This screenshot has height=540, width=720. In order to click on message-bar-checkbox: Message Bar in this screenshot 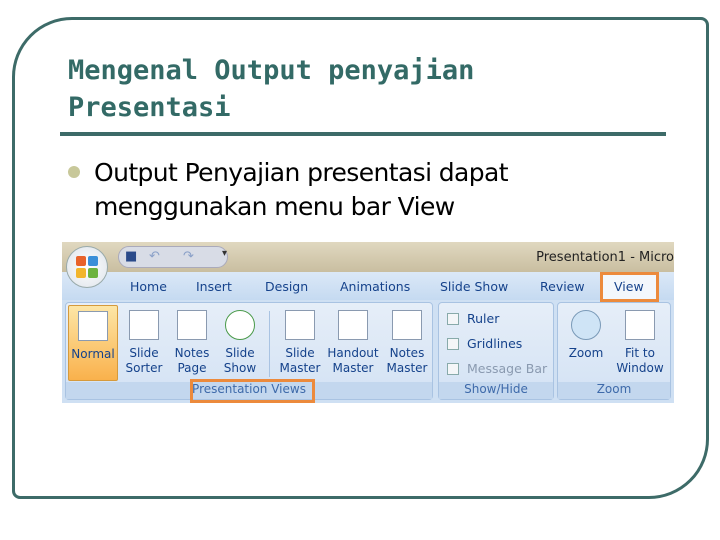, I will do `click(497, 368)`.